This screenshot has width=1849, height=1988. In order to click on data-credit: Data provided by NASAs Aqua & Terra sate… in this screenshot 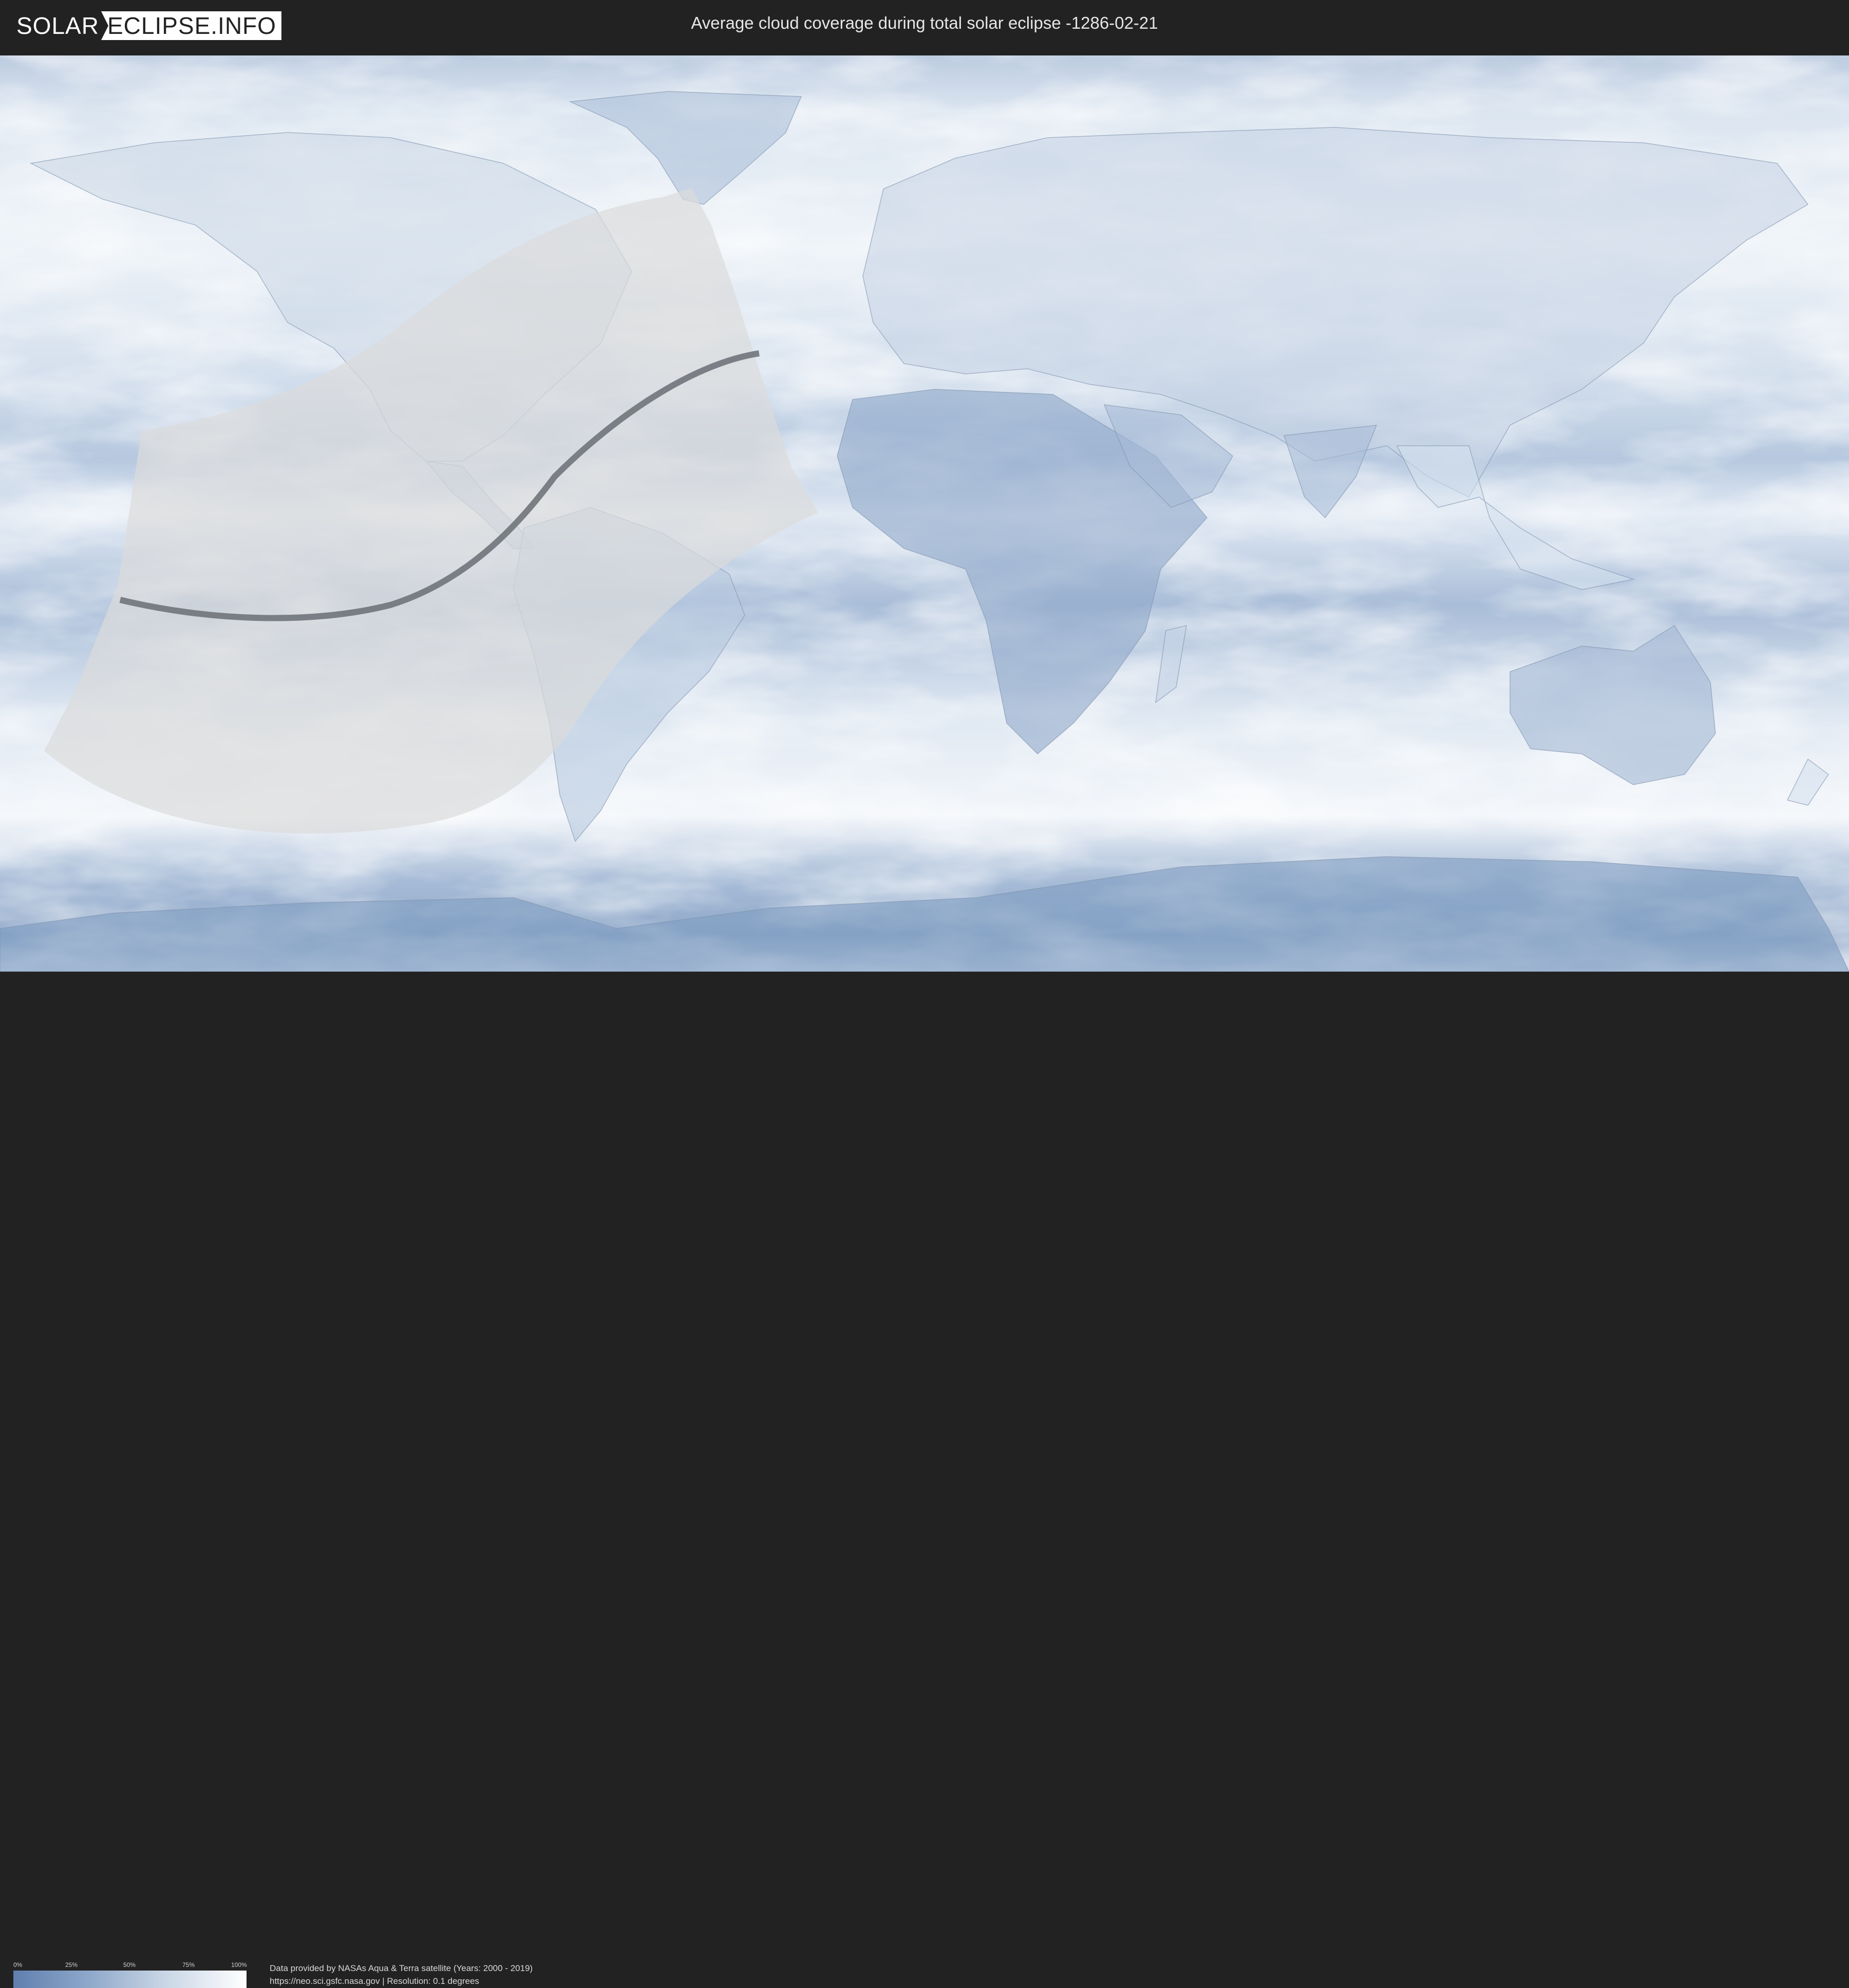, I will do `click(401, 1968)`.